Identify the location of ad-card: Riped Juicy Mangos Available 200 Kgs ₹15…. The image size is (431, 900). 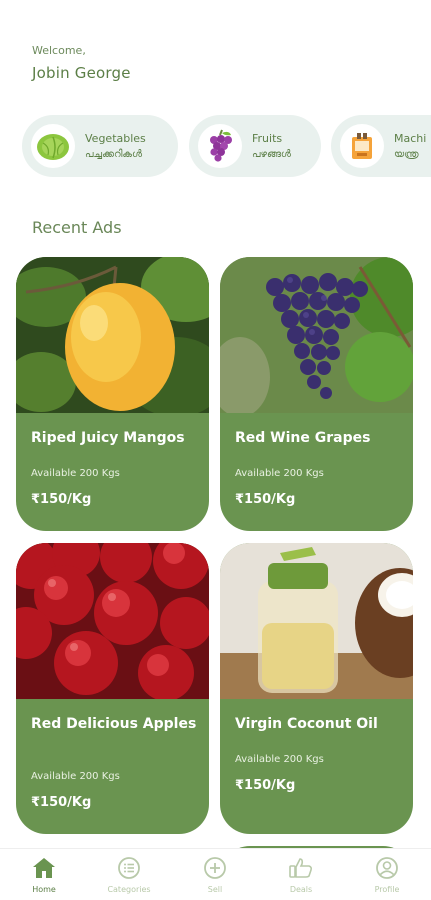
(112, 394).